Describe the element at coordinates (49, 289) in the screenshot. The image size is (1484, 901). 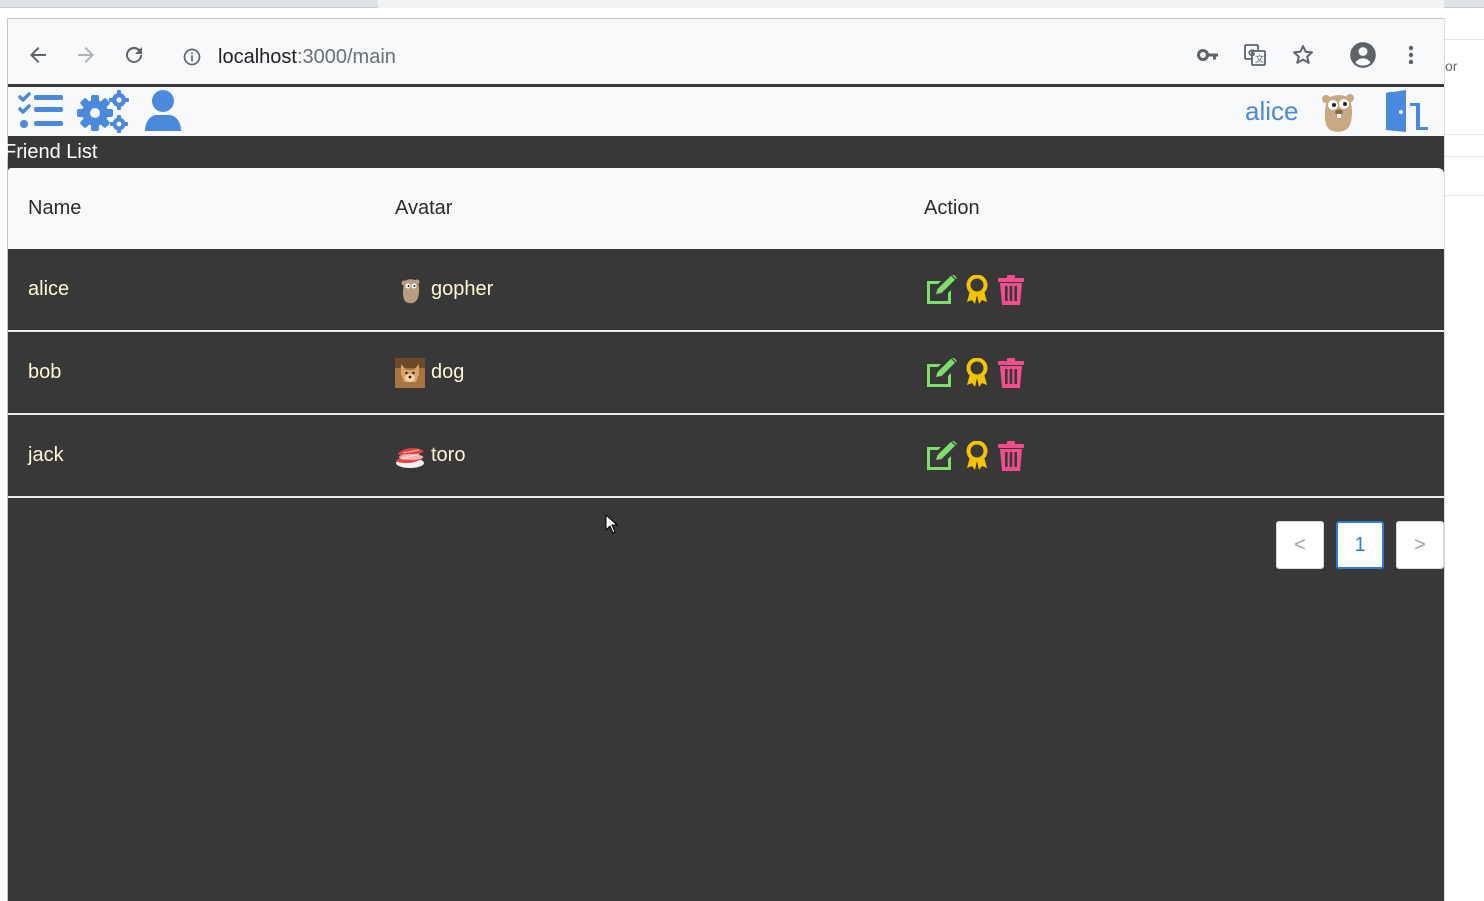
I see `friend-name: alice` at that location.